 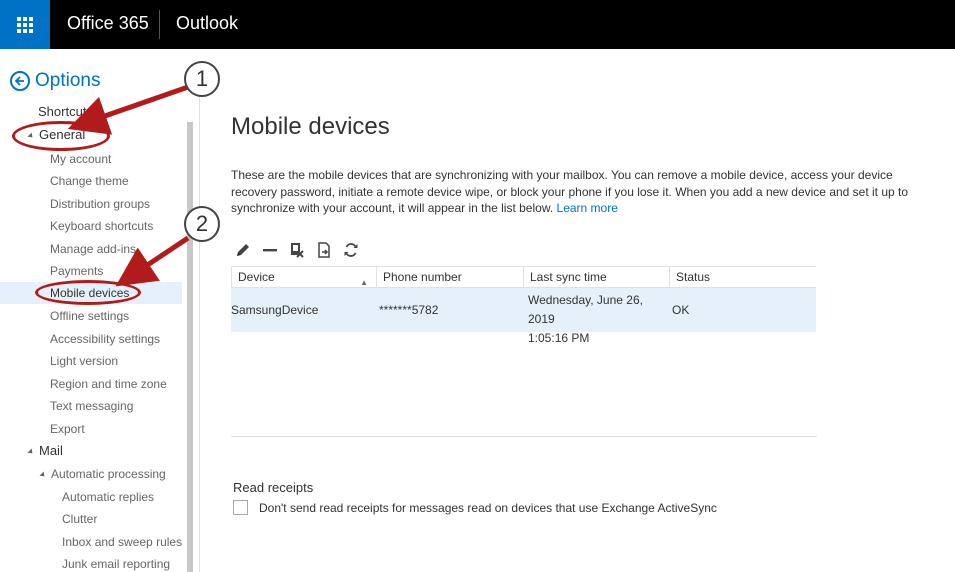 What do you see at coordinates (152, 261) in the screenshot?
I see `arrow-2-line` at bounding box center [152, 261].